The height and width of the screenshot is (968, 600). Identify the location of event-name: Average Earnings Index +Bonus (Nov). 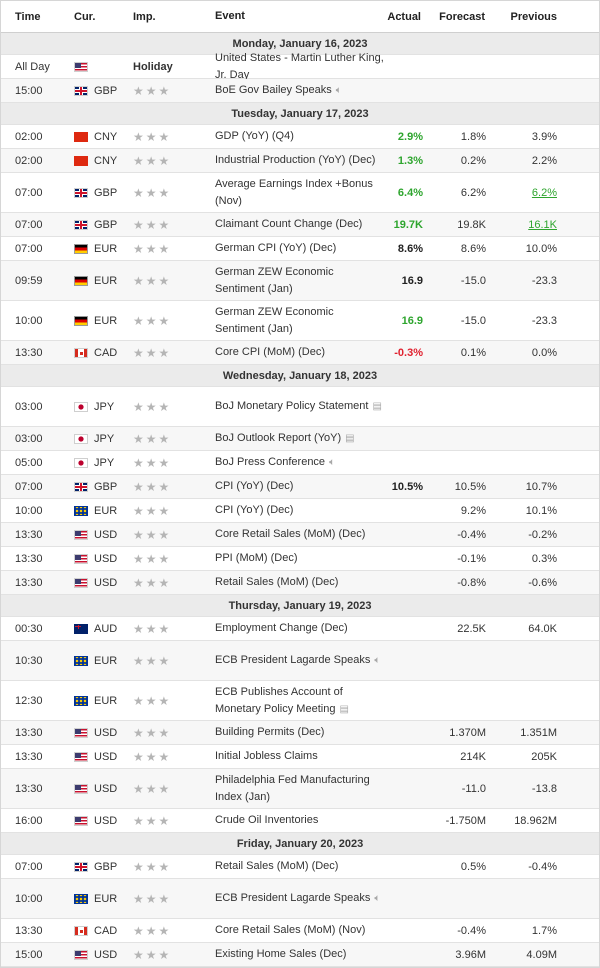
(299, 192).